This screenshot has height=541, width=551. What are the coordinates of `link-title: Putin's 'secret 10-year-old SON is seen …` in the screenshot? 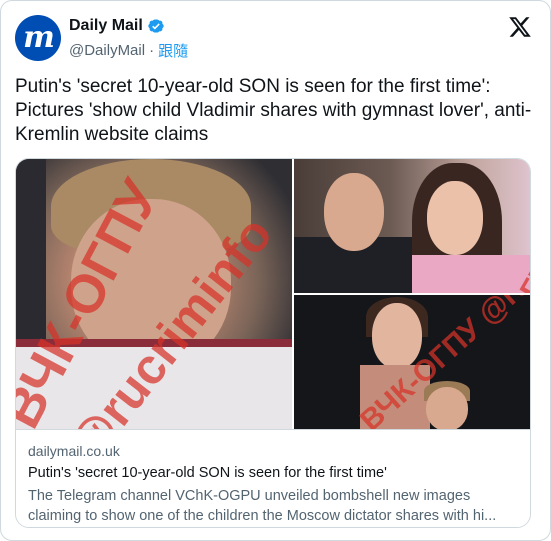 It's located at (274, 473).